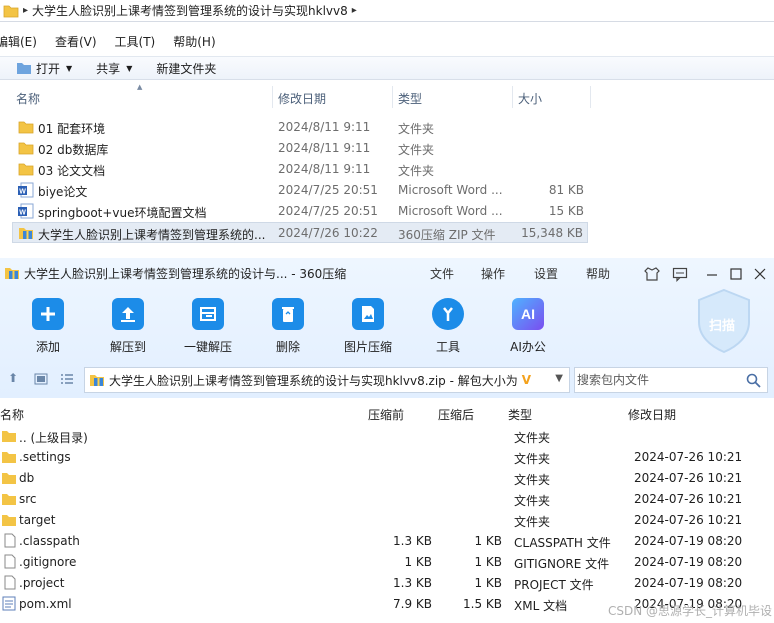  What do you see at coordinates (127, 347) in the screenshot?
I see `extract-to-label: 解压到` at bounding box center [127, 347].